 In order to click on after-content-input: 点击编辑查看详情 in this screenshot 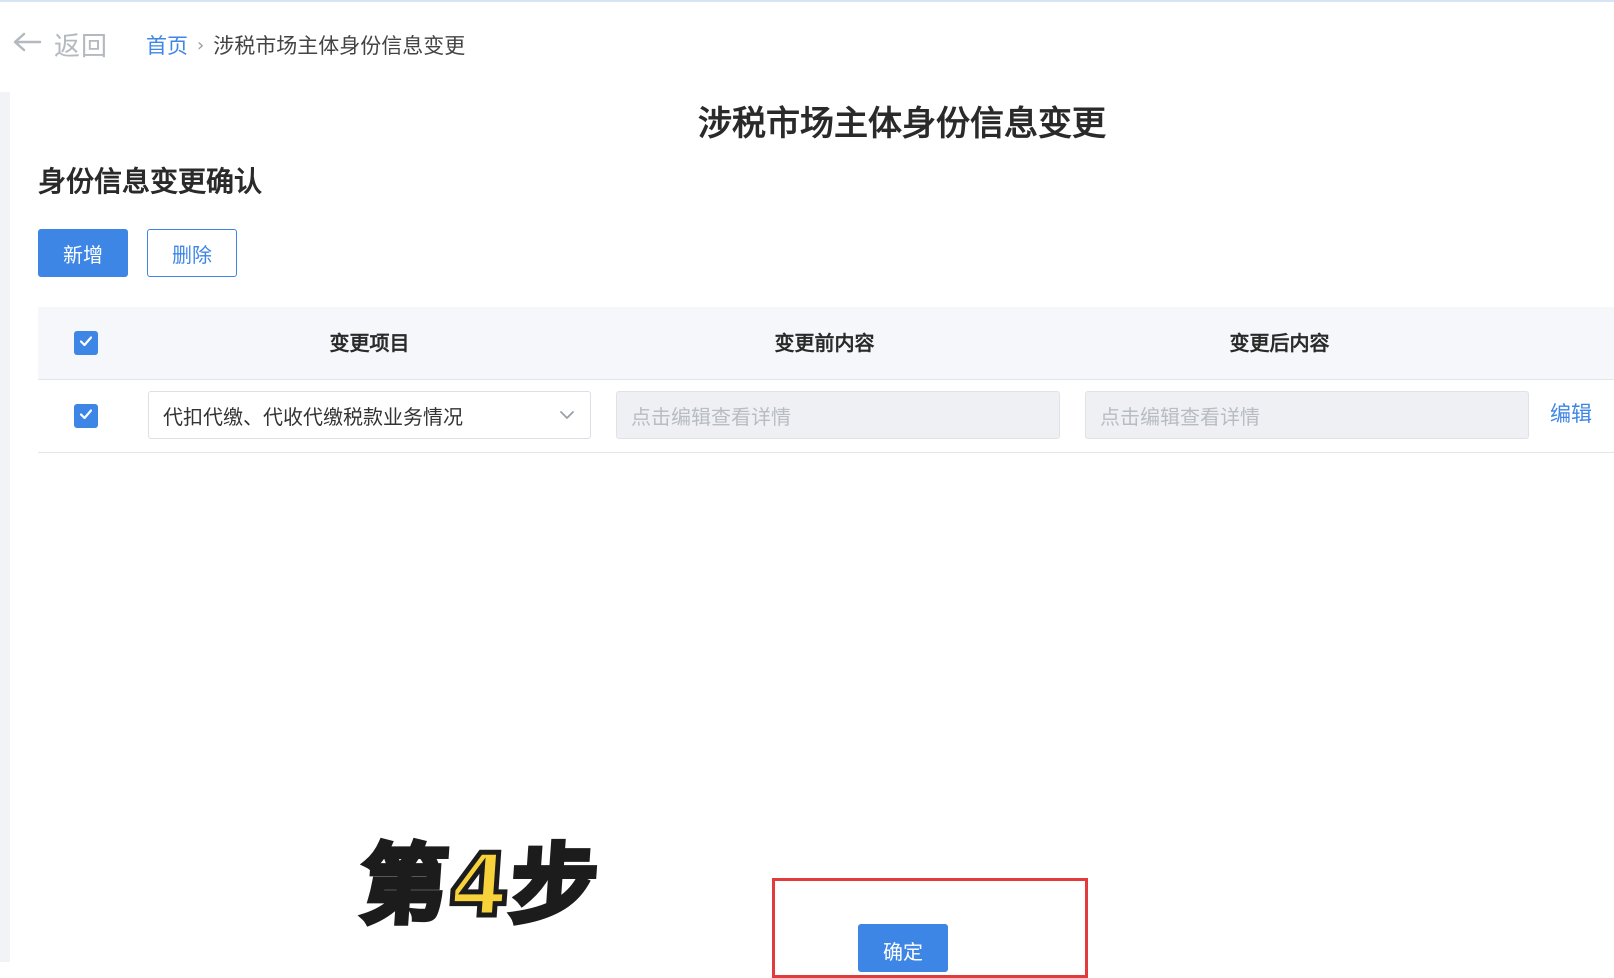, I will do `click(1307, 415)`.